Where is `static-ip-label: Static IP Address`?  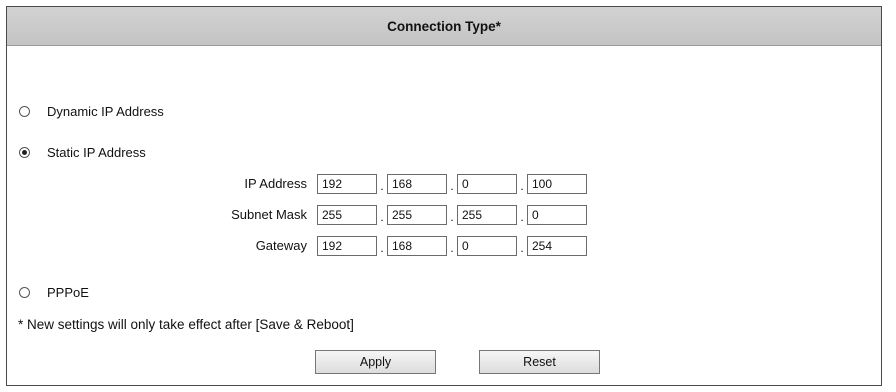 static-ip-label: Static IP Address is located at coordinates (96, 152).